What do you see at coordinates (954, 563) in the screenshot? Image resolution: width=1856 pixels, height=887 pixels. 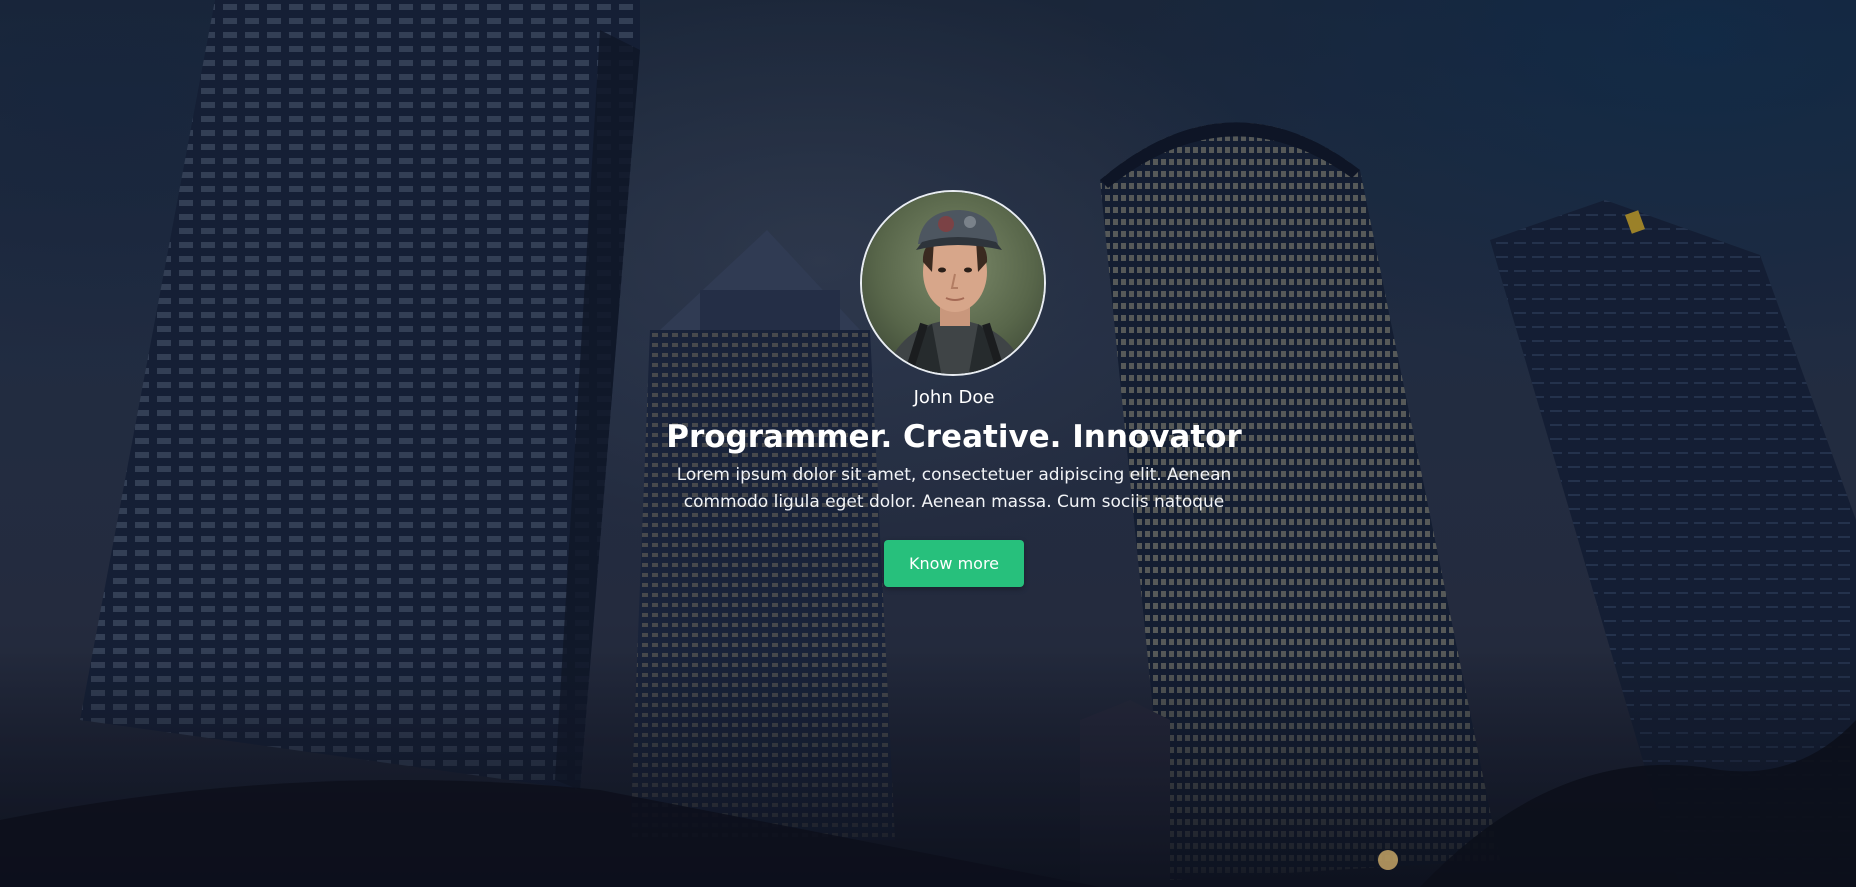 I see `know-more-button: Know more` at bounding box center [954, 563].